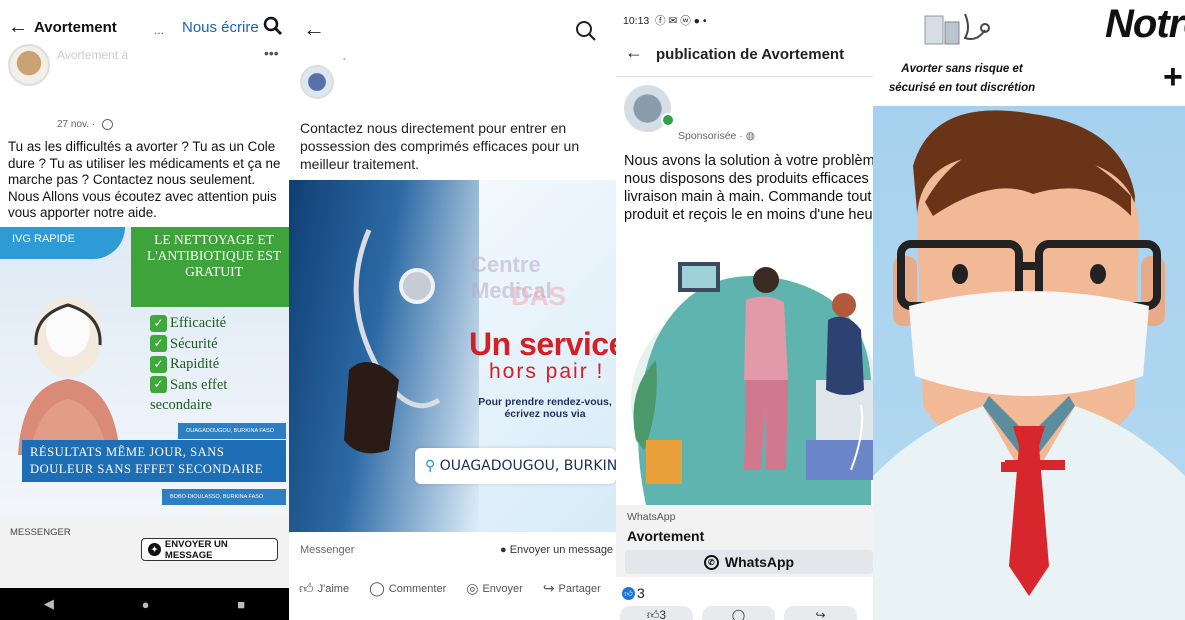 This screenshot has height=620, width=1185. I want to click on comment-button: ◯, so click(738, 613).